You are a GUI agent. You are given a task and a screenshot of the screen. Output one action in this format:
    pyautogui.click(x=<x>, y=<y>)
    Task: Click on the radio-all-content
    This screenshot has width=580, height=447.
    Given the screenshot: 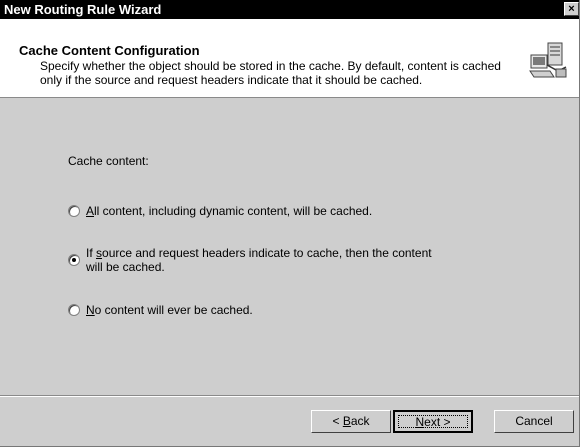 What is the action you would take?
    pyautogui.click(x=74, y=211)
    